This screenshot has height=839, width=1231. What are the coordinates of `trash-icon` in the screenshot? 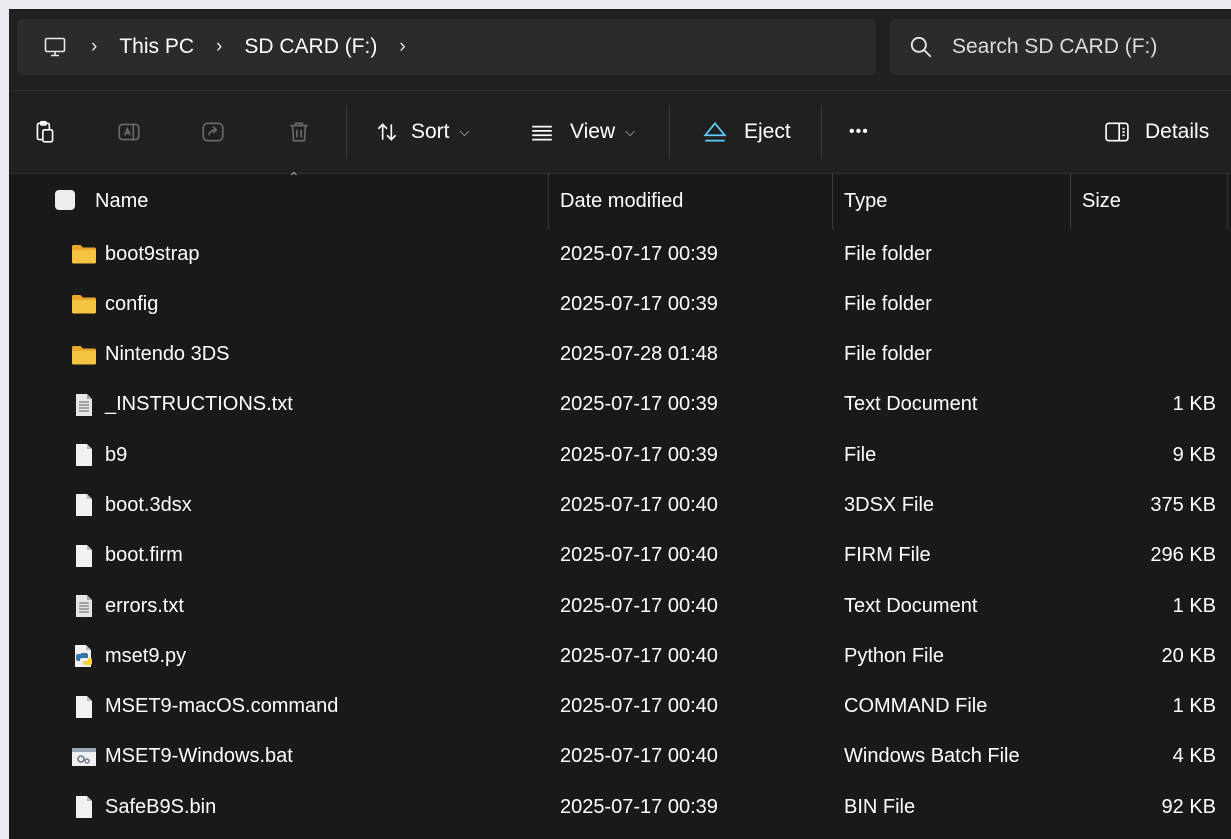 It's located at (299, 132).